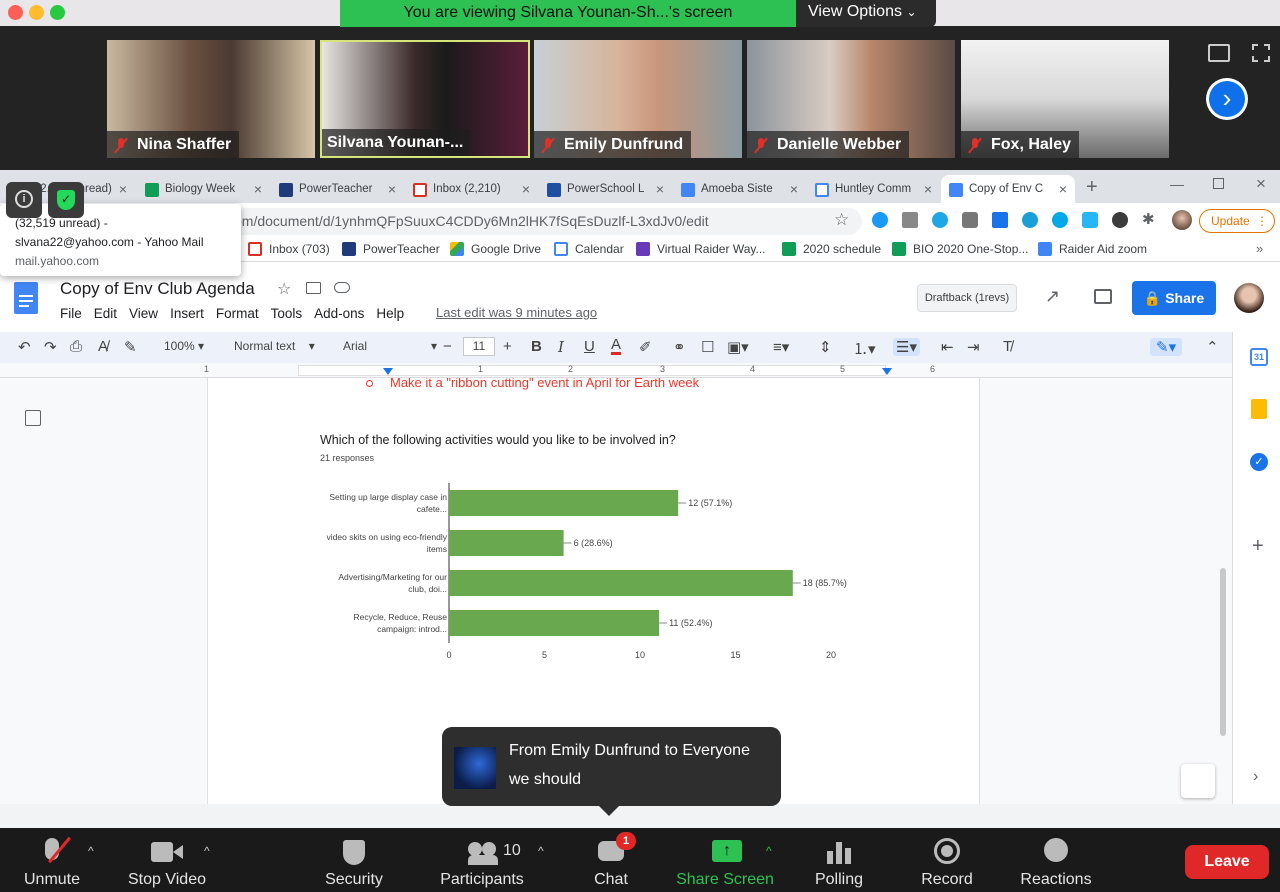  Describe the element at coordinates (76, 346) in the screenshot. I see `print-icon: ⎙` at that location.